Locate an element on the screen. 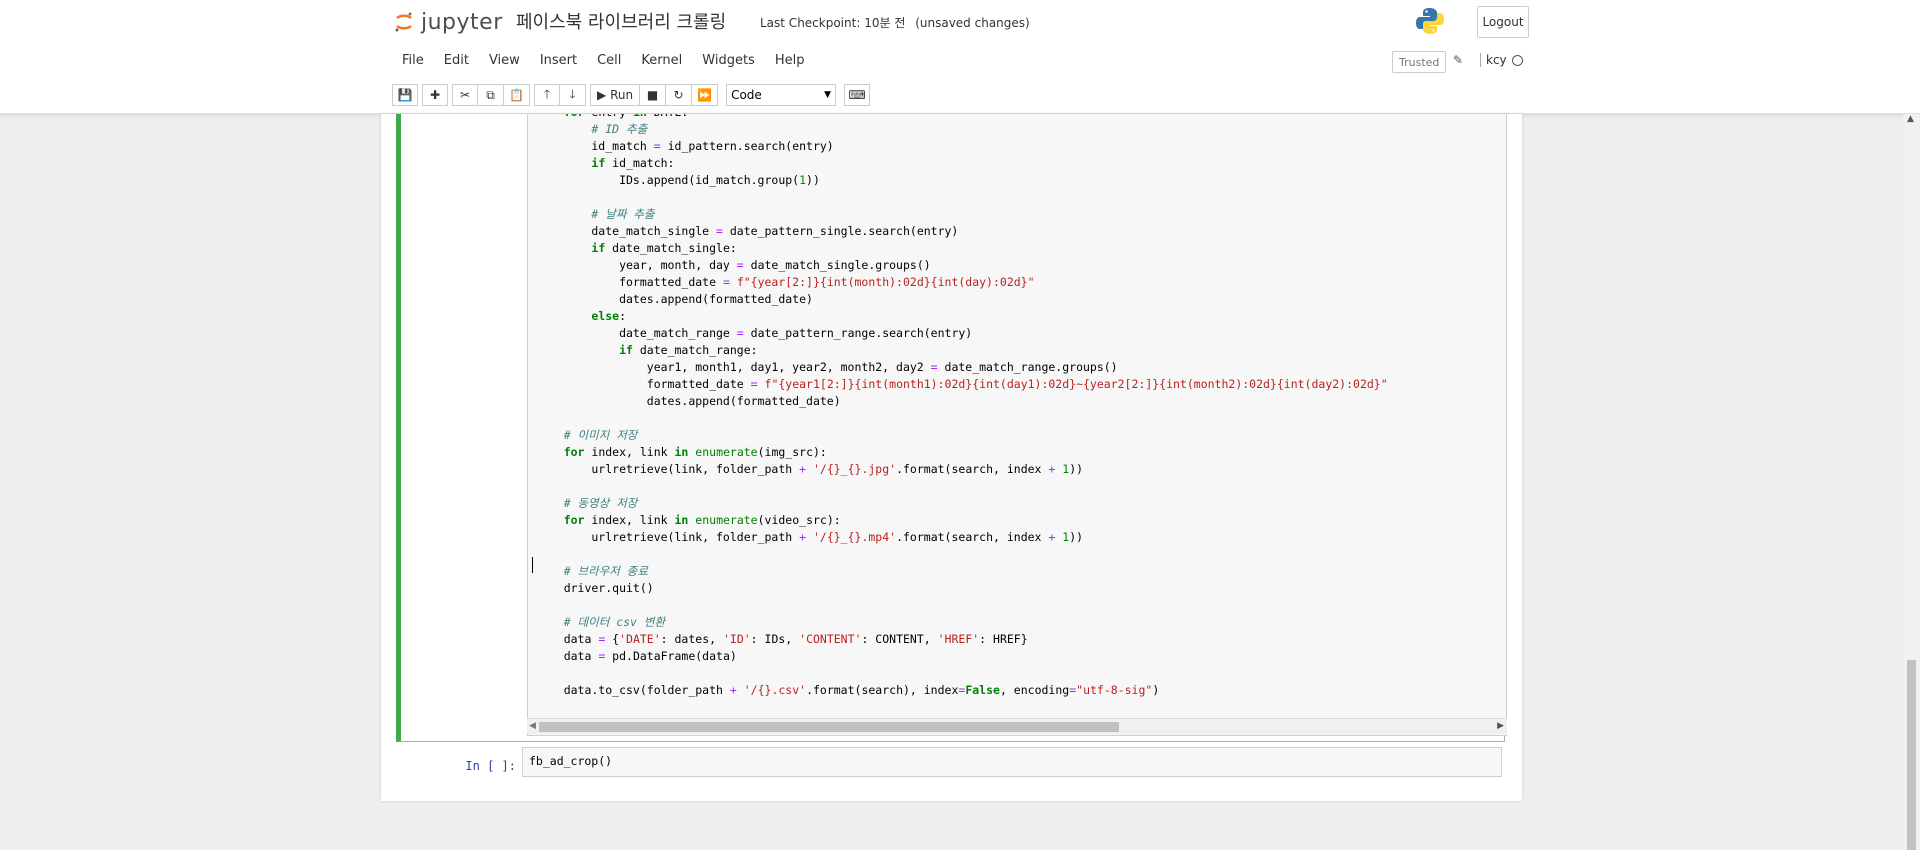 The width and height of the screenshot is (1920, 850). run-button-label: Run is located at coordinates (622, 95).